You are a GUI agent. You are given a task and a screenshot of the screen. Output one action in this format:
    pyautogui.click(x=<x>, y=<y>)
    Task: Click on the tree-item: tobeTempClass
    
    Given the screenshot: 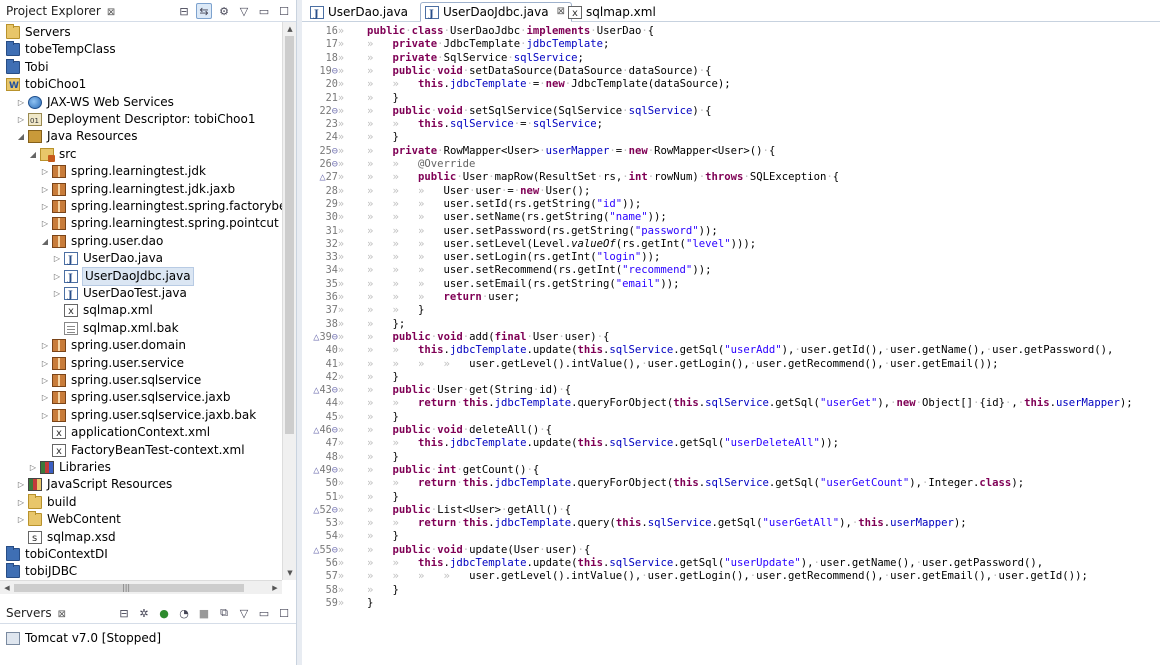 What is the action you would take?
    pyautogui.click(x=60, y=49)
    